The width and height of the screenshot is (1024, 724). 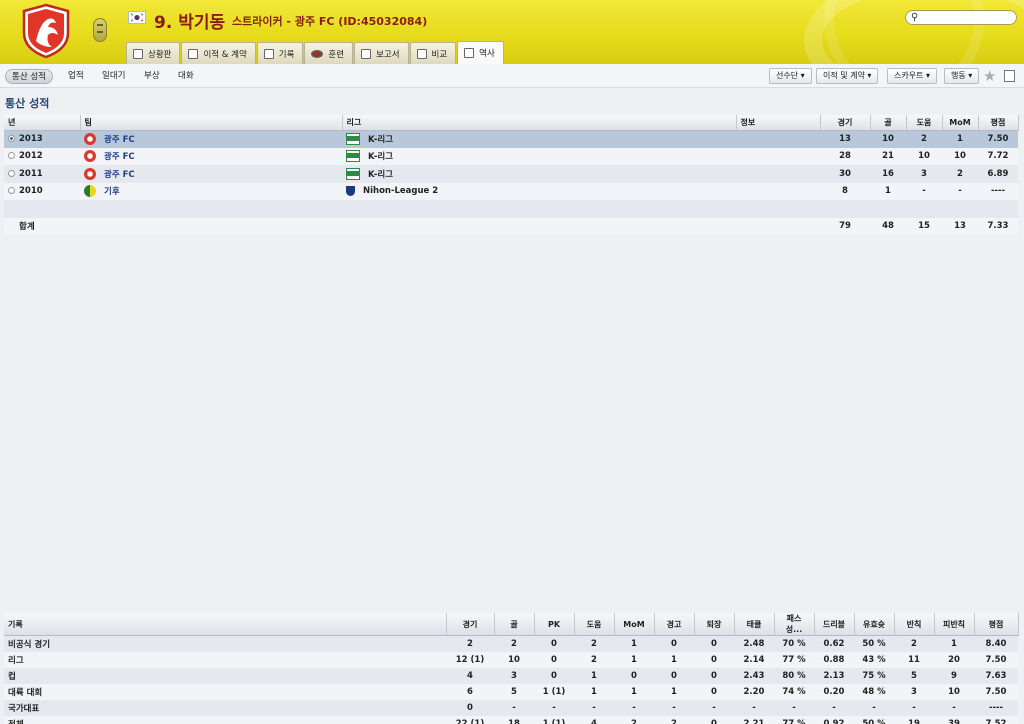 I want to click on board-icon, so click(x=138, y=53).